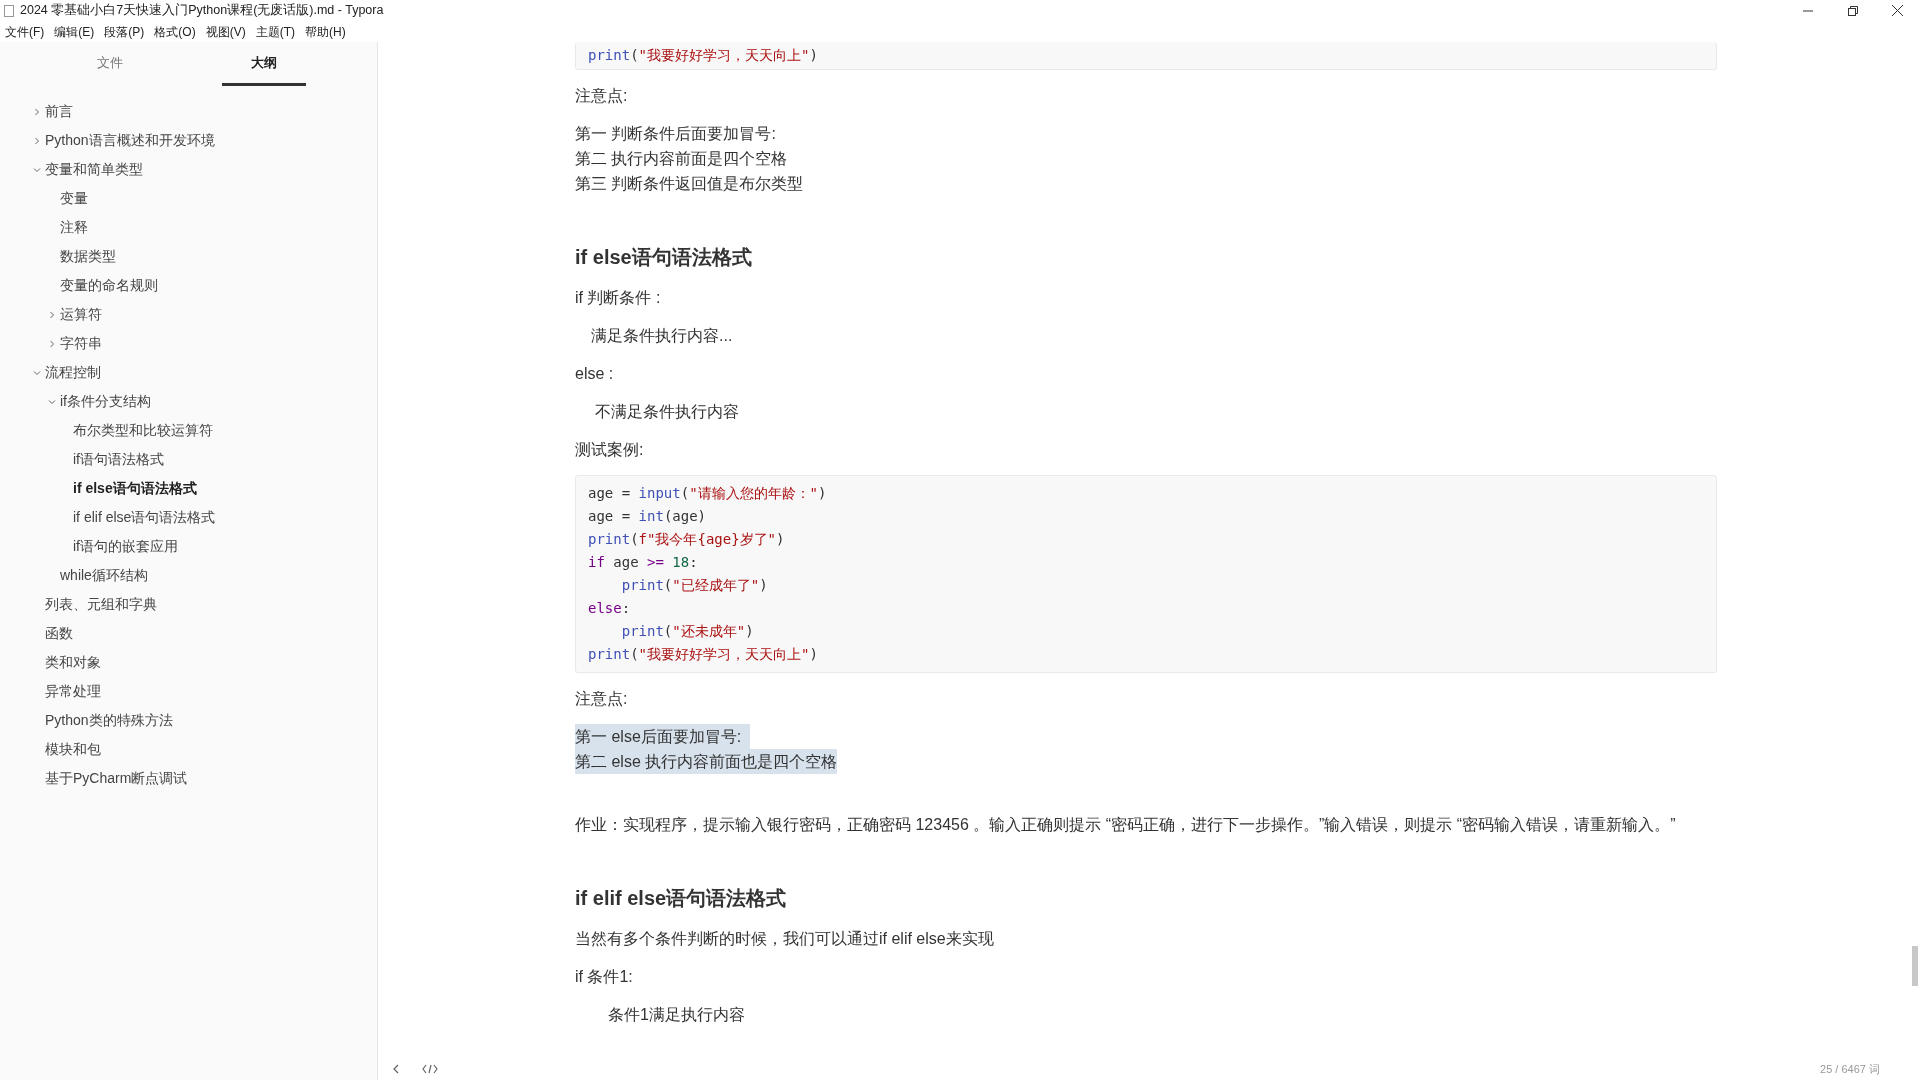  What do you see at coordinates (785, 939) in the screenshot?
I see `paragraph: 当然有多个条件判断的时候，我们可以通过if elif else来实现` at bounding box center [785, 939].